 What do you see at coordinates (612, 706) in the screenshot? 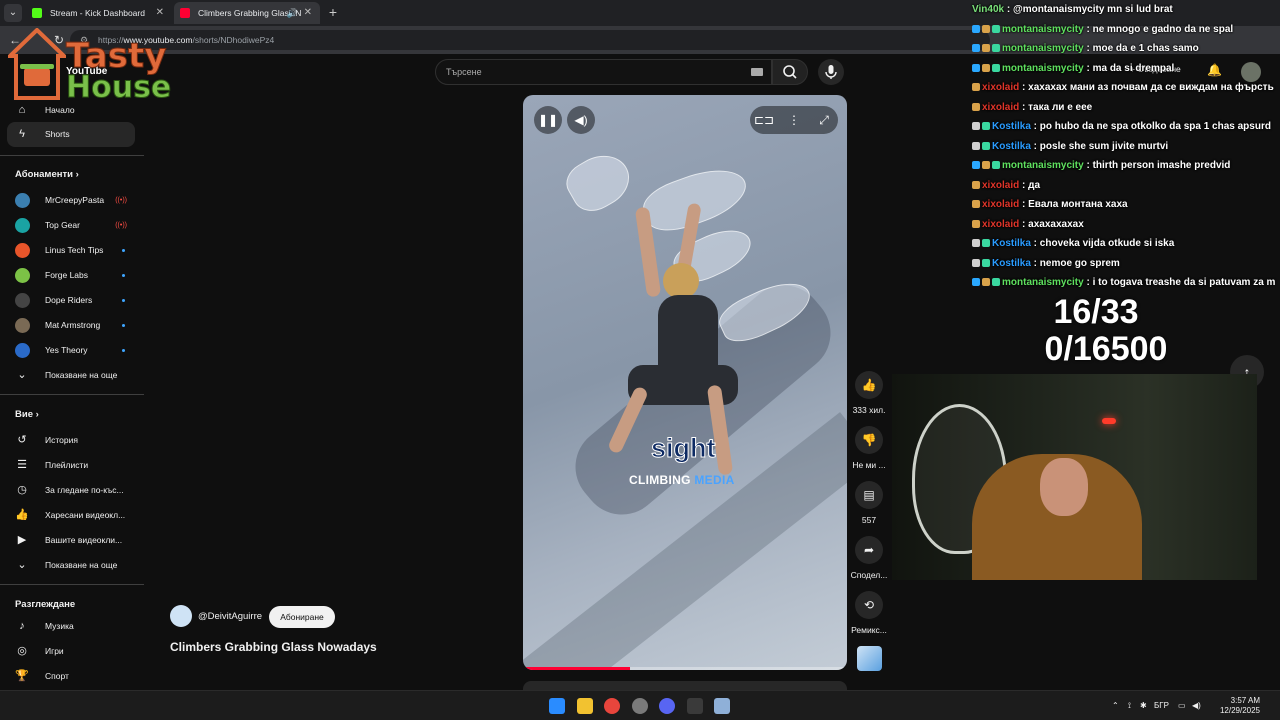
I see `chrome-icon` at bounding box center [612, 706].